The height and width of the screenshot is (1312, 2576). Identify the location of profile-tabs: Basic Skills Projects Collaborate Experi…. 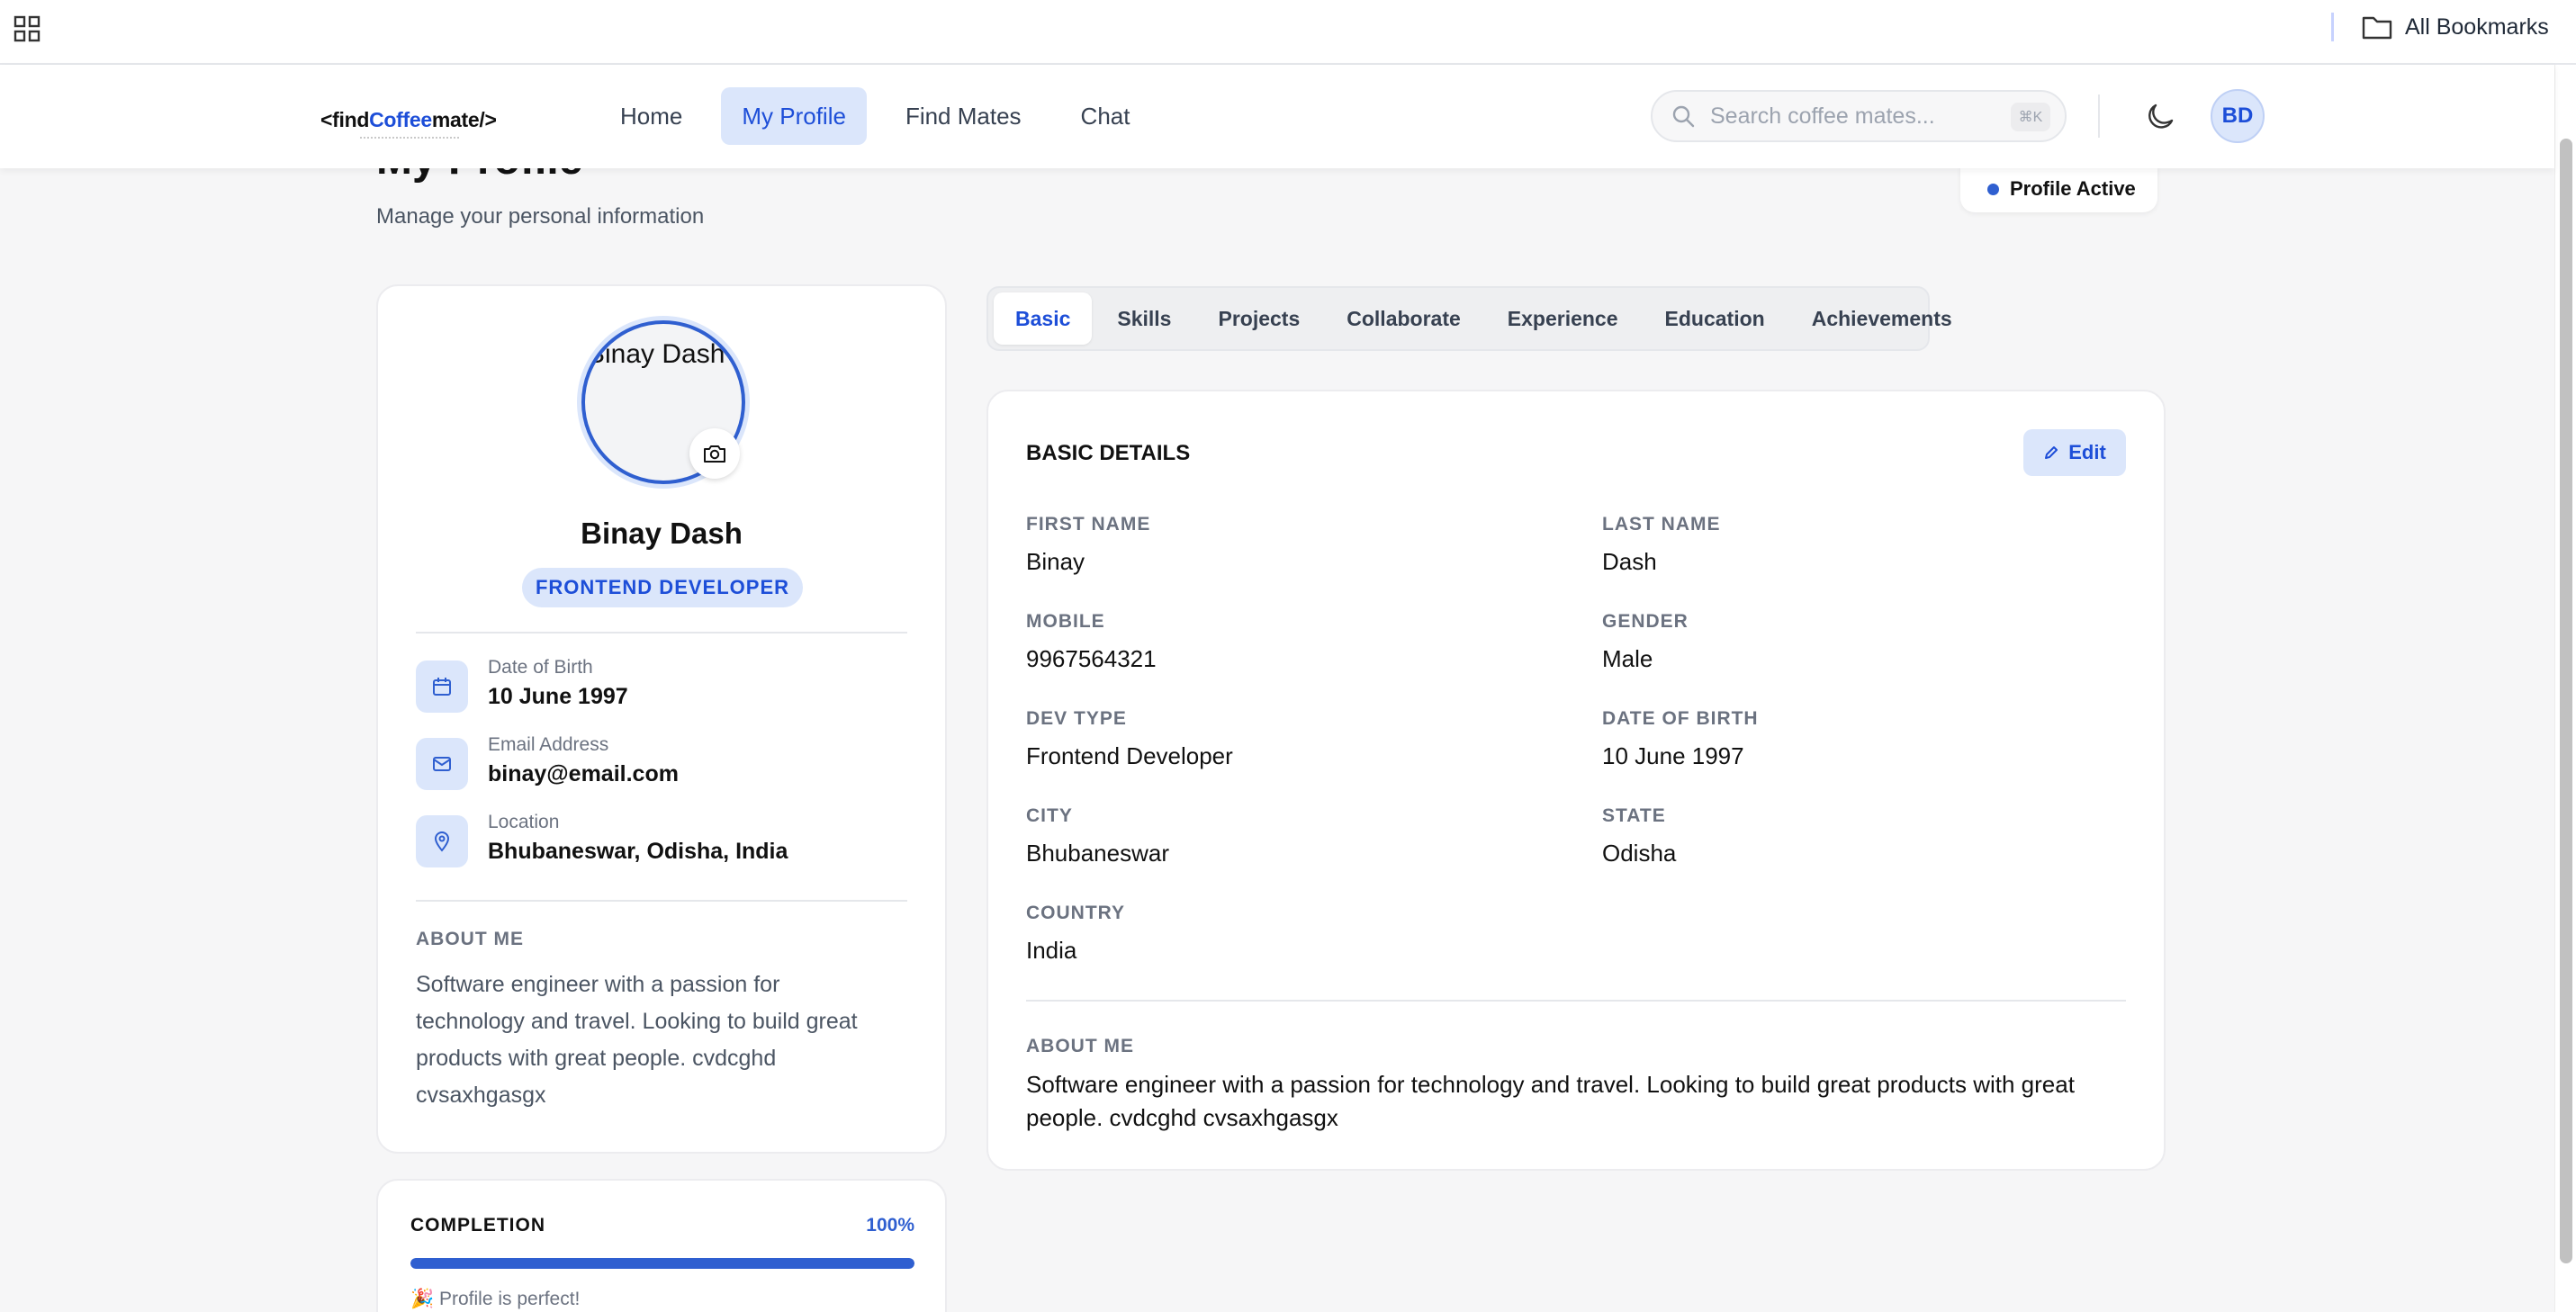
(1469, 319).